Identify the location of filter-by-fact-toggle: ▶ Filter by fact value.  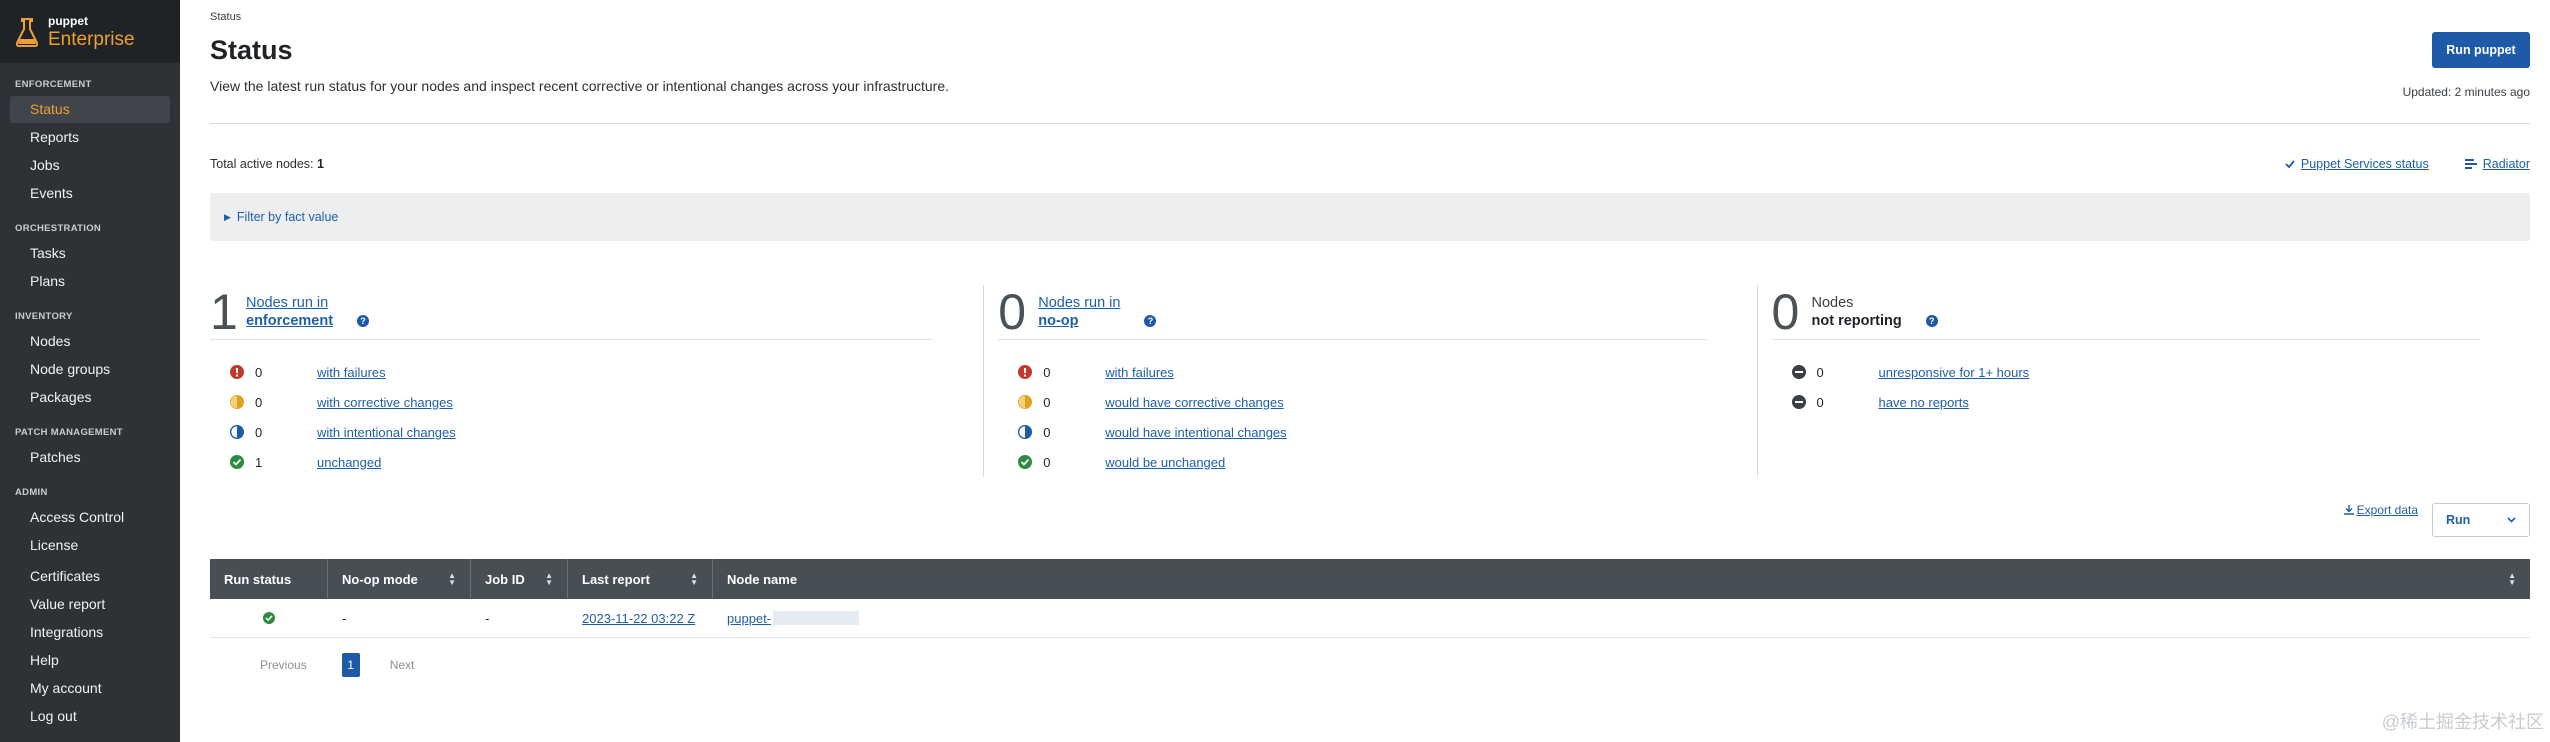
(1370, 217).